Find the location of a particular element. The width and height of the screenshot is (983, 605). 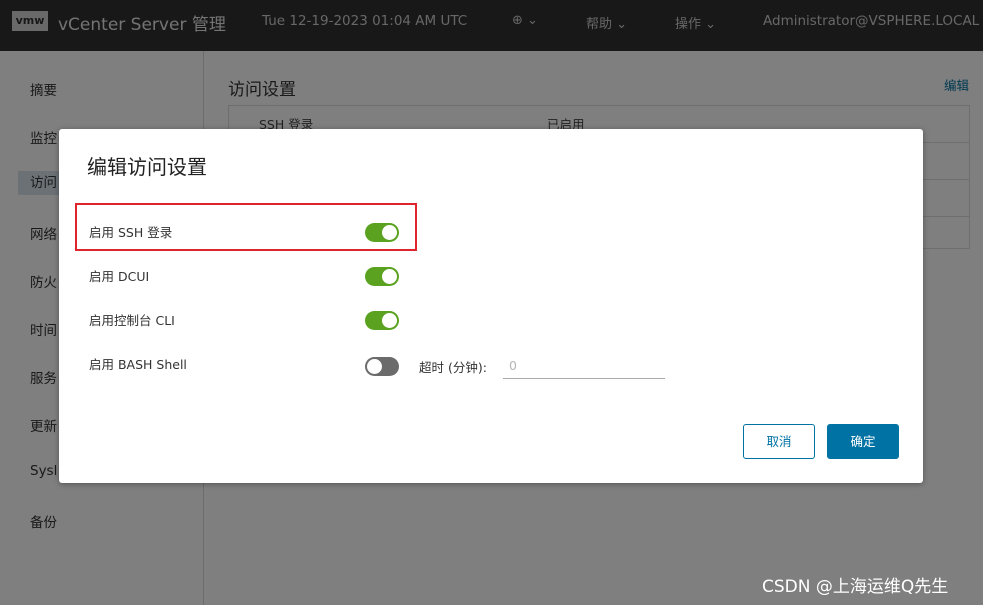

ssh-login-label: 启用 SSH 登录 is located at coordinates (131, 232).